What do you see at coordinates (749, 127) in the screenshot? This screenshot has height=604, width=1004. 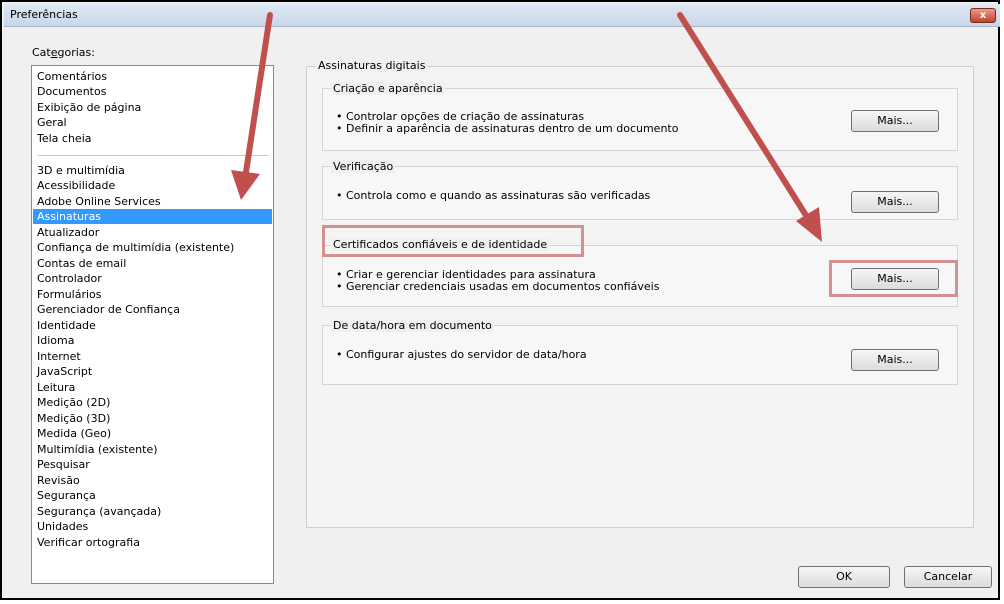 I see `annotation-arrow-right` at bounding box center [749, 127].